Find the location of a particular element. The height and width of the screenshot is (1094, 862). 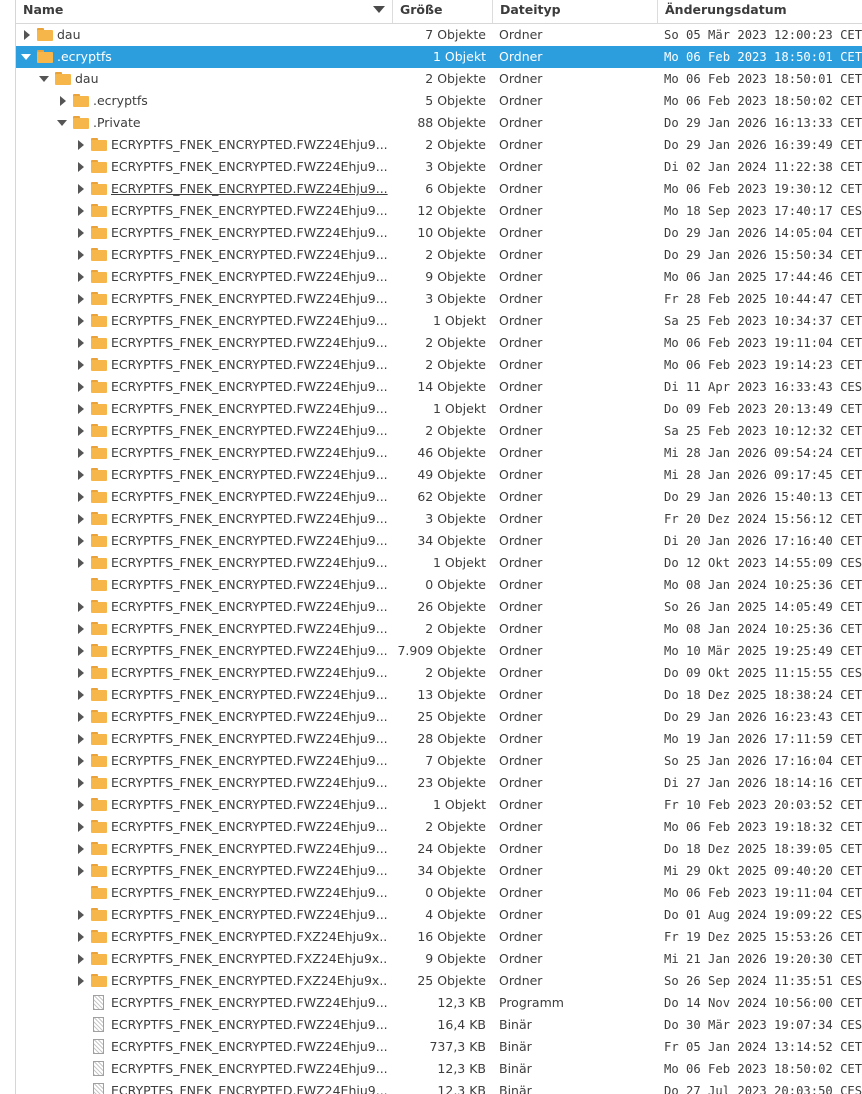

column-header-type: Dateityp is located at coordinates (574, 11).